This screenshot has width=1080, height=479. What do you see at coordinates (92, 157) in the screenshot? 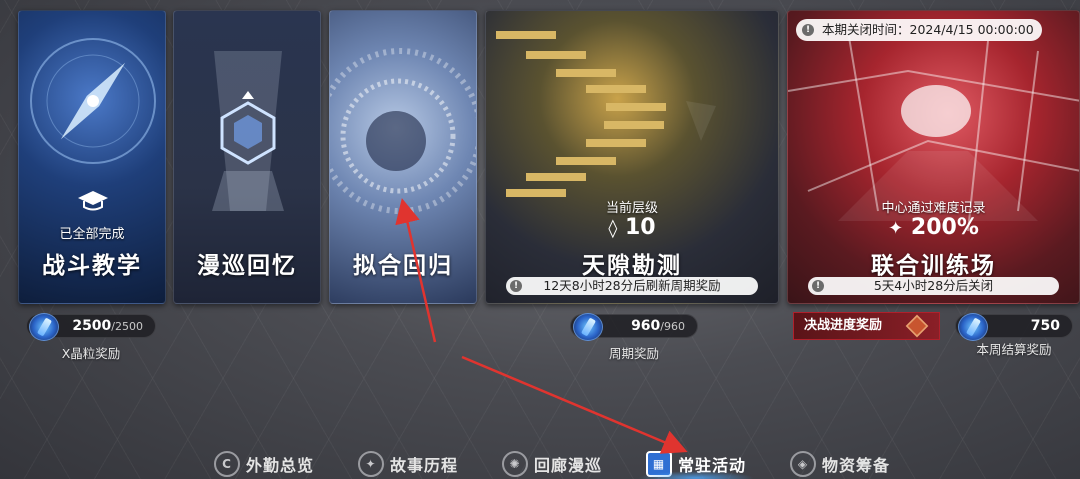
I see `card-battle-teaching: 已全部完成 战斗教学` at bounding box center [92, 157].